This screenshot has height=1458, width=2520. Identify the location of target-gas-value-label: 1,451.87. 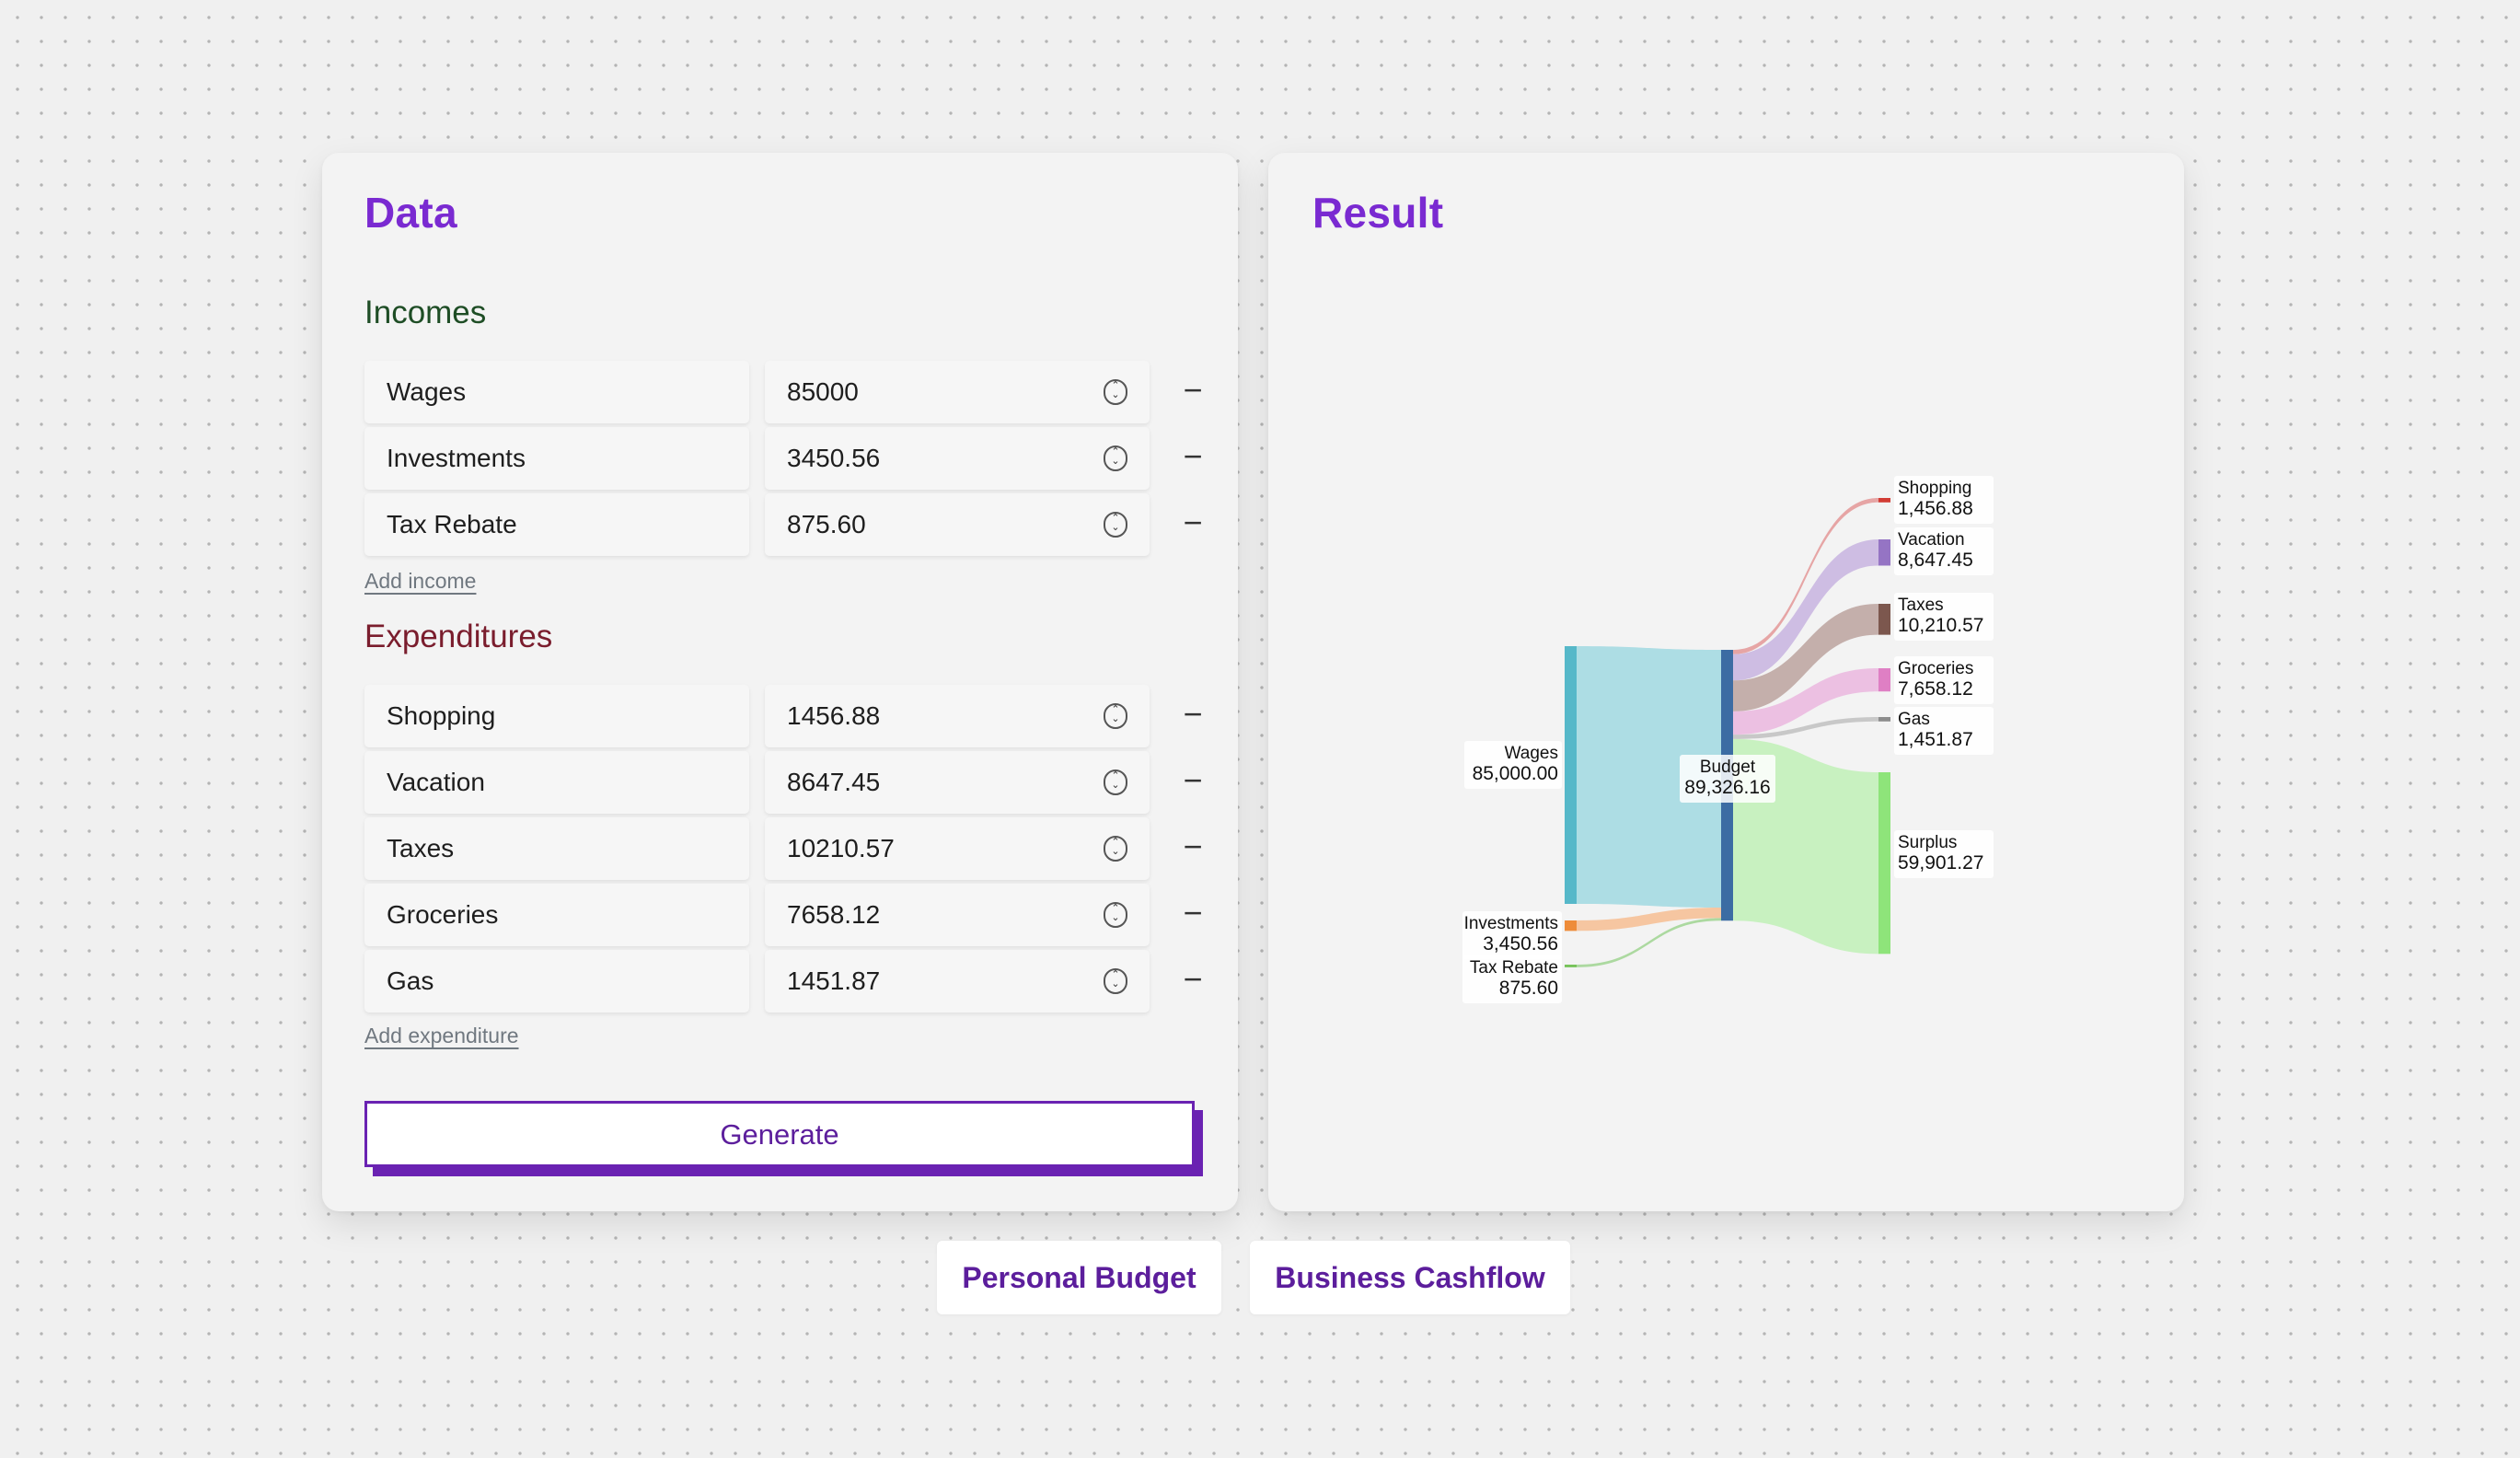
(1935, 739).